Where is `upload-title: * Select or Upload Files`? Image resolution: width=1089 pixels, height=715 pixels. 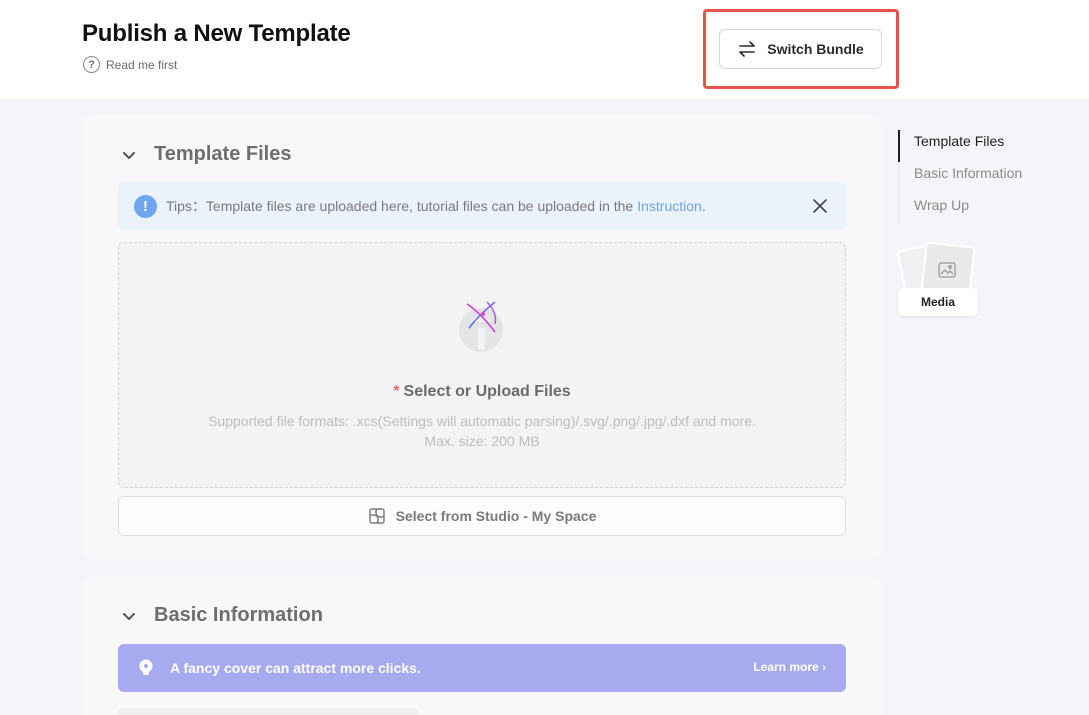 upload-title: * Select or Upload Files is located at coordinates (482, 392).